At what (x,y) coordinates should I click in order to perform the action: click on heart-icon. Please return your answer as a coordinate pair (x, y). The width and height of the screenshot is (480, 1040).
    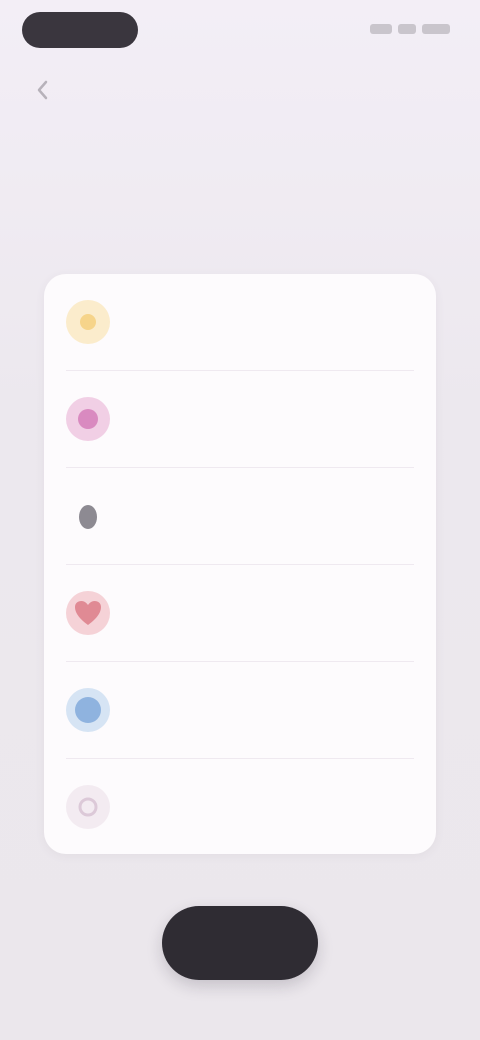
    Looking at the image, I should click on (88, 613).